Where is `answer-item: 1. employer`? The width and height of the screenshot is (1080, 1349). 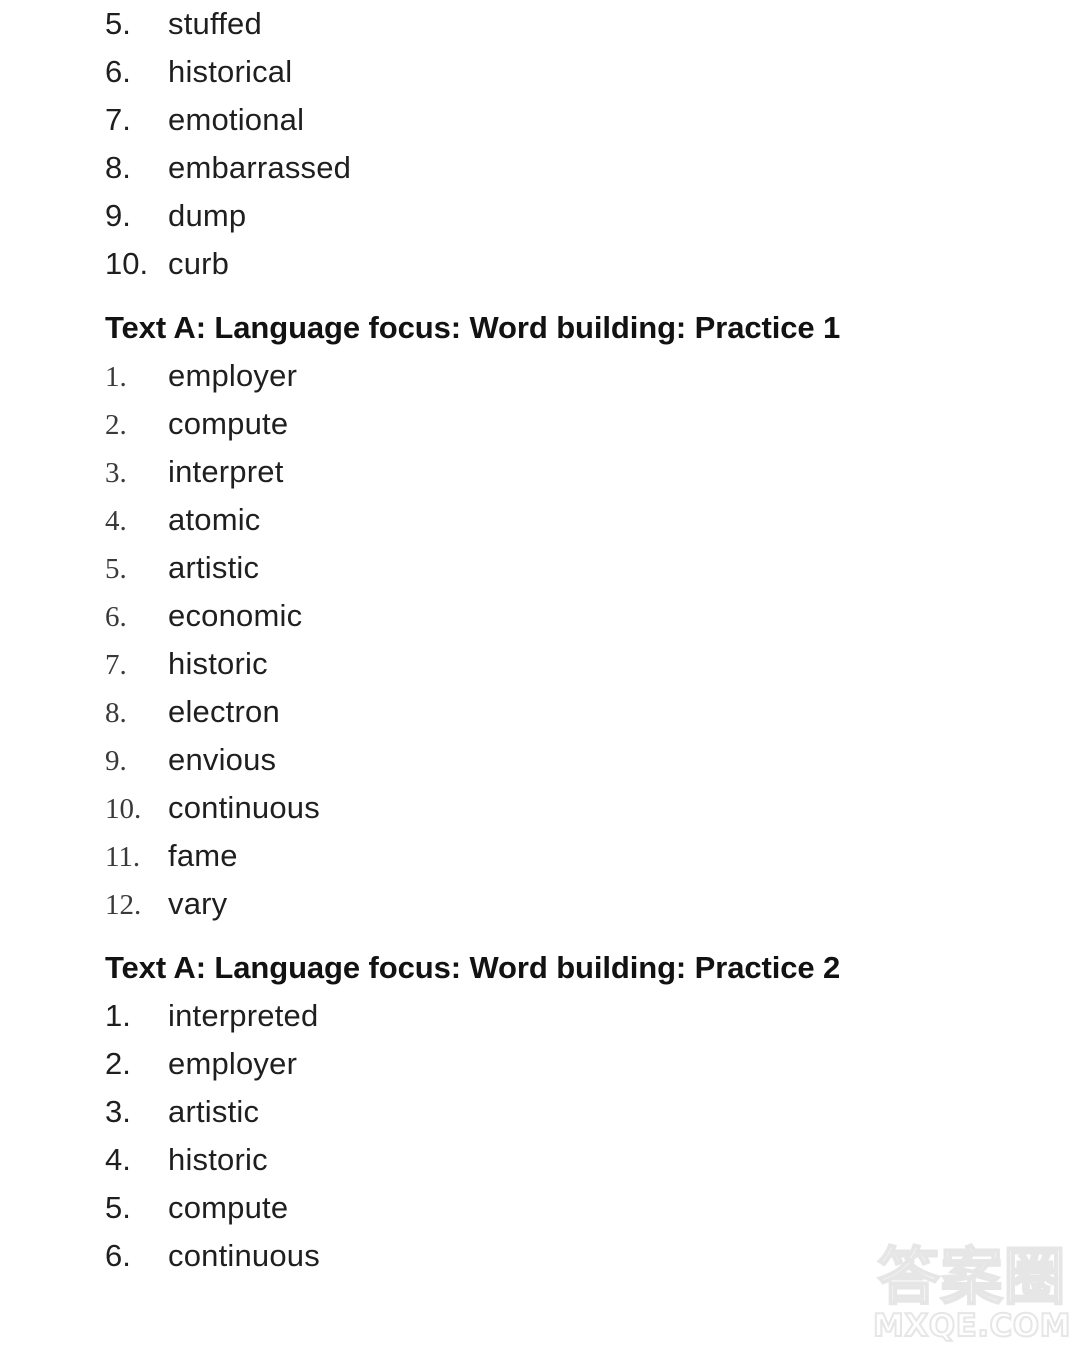
answer-item: 1. employer is located at coordinates (540, 376).